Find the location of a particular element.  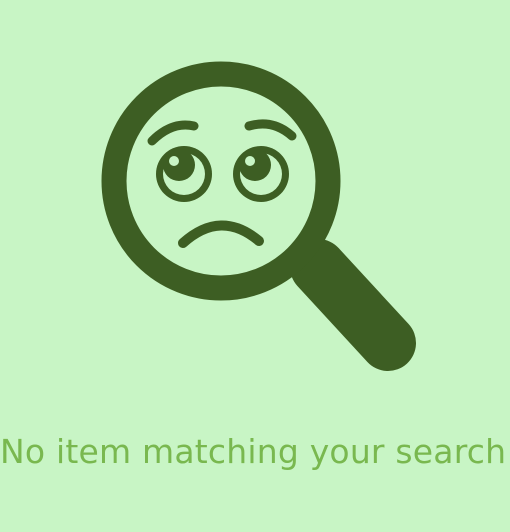

left-eyebrow is located at coordinates (173, 133).